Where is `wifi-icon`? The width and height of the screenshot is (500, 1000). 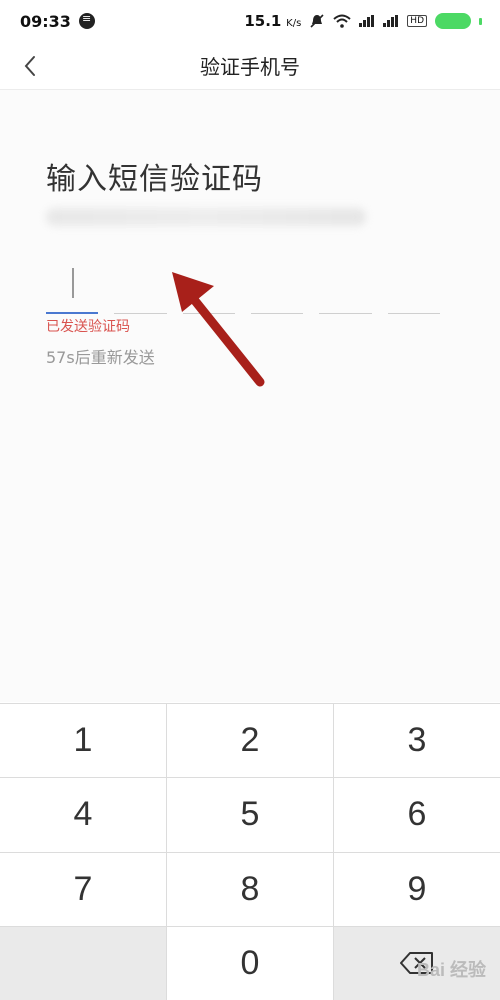
wifi-icon is located at coordinates (342, 21).